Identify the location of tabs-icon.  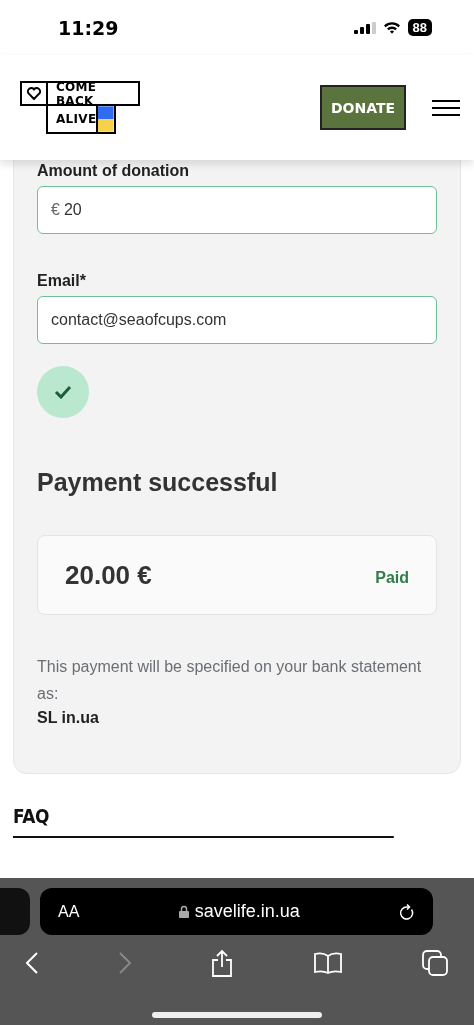
(435, 963).